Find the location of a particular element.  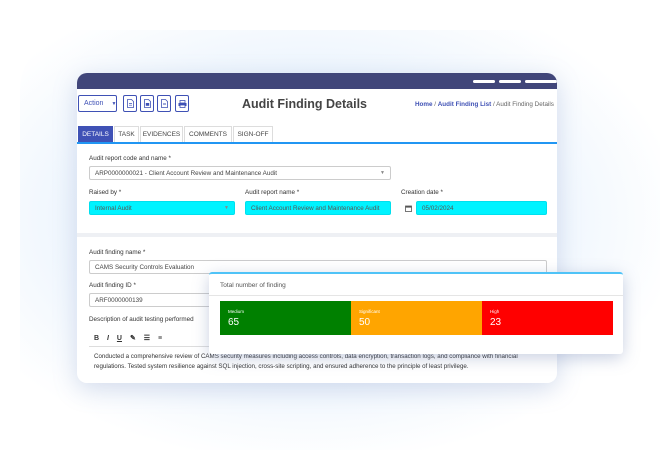

finding-name-label: Audit finding name * is located at coordinates (117, 252).